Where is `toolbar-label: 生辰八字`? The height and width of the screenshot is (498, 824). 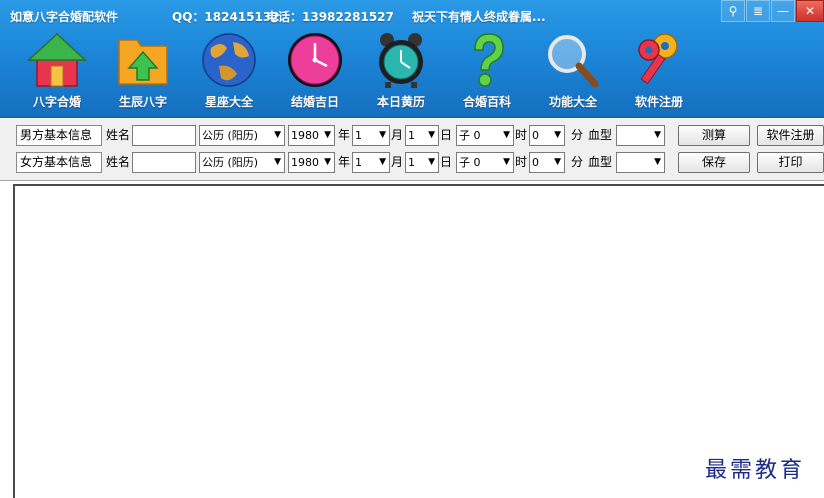 toolbar-label: 生辰八字 is located at coordinates (142, 102).